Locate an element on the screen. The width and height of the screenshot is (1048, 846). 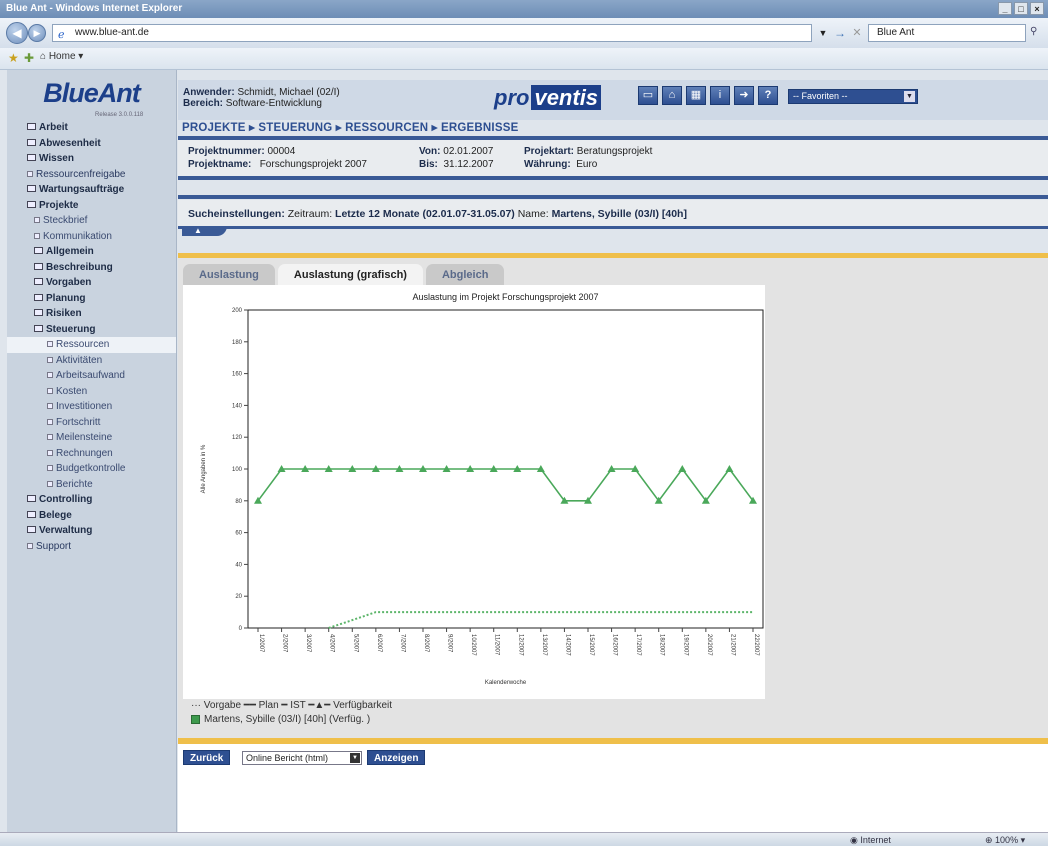
sidebar-item-fortschritt: Fortschritt is located at coordinates (91, 423).